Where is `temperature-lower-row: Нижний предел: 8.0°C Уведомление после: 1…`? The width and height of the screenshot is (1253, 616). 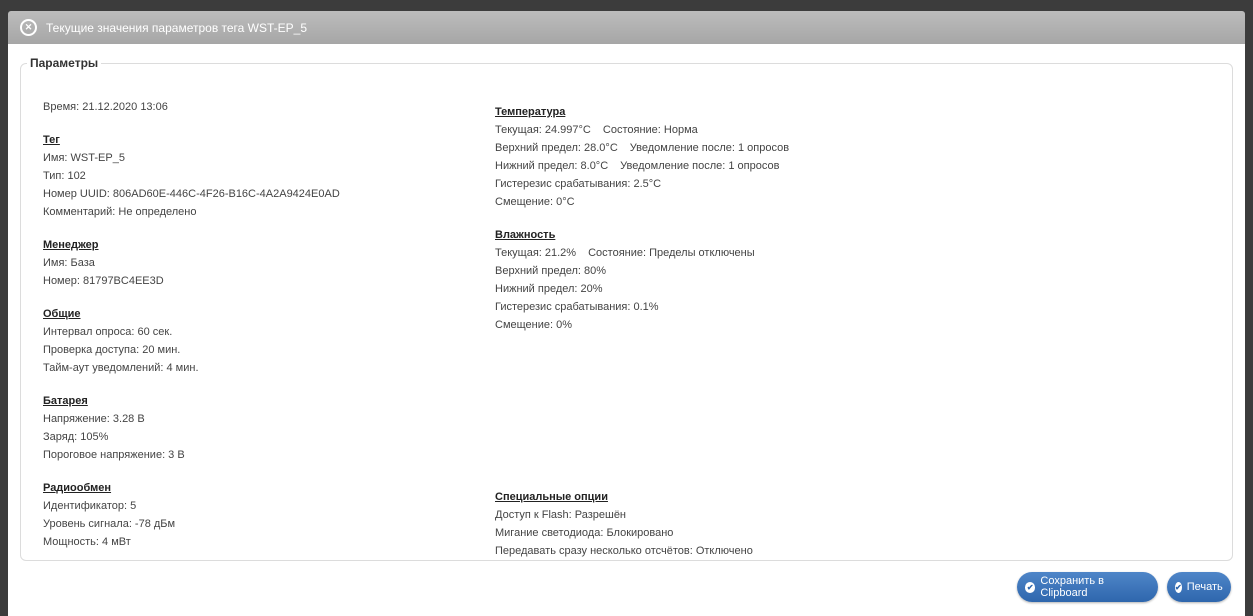 temperature-lower-row: Нижний предел: 8.0°C Уведомление после: 1… is located at coordinates (642, 166).